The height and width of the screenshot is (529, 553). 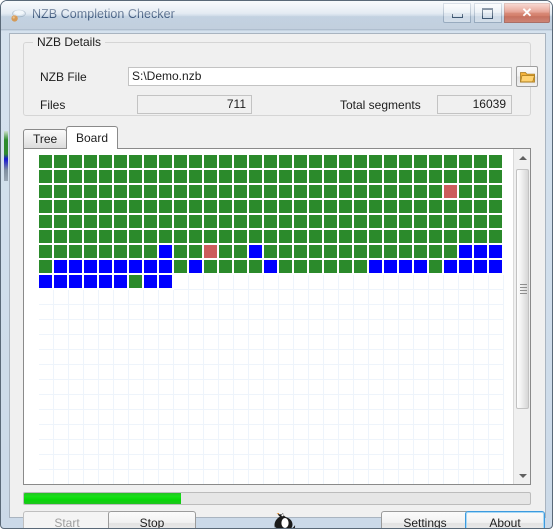 I want to click on browse-button, so click(x=527, y=76).